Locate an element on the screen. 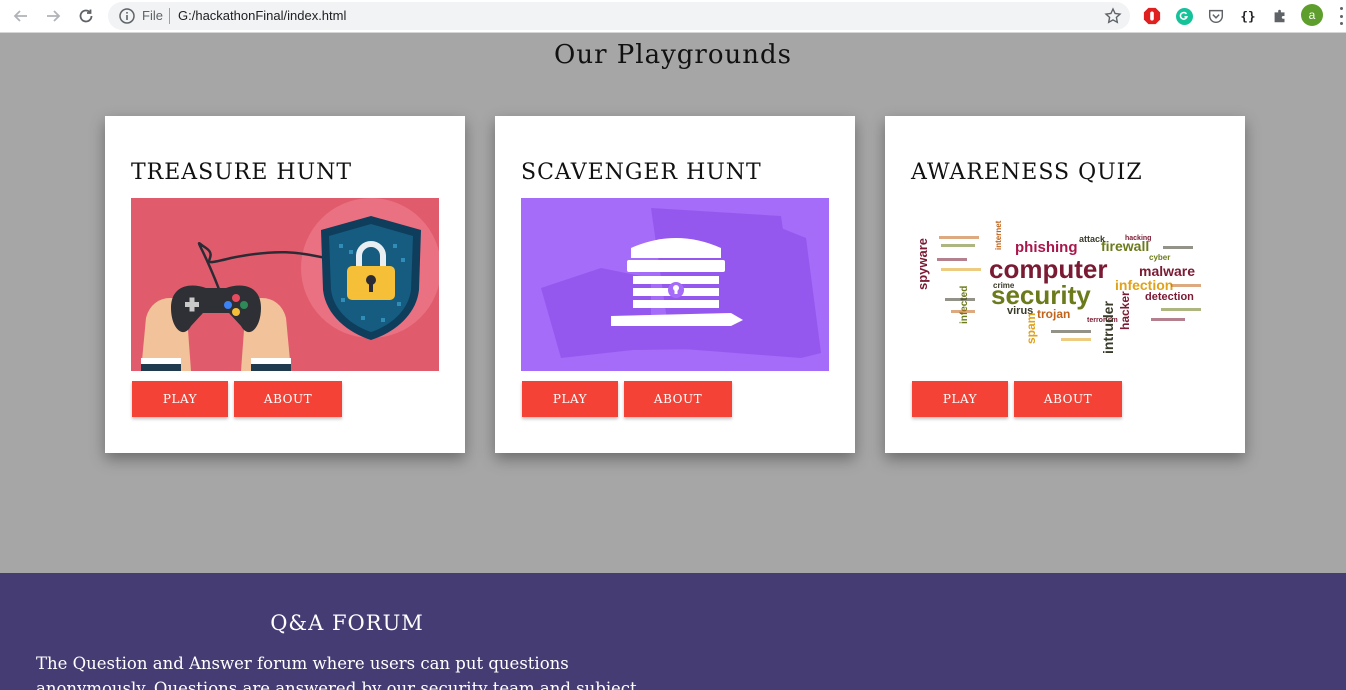  adblock-icon is located at coordinates (1152, 16).